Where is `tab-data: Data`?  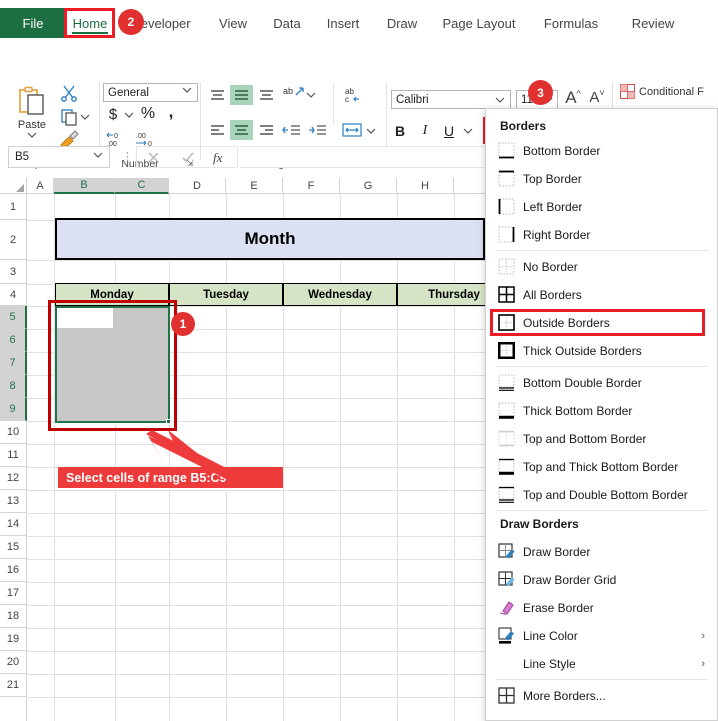 tab-data: Data is located at coordinates (287, 23).